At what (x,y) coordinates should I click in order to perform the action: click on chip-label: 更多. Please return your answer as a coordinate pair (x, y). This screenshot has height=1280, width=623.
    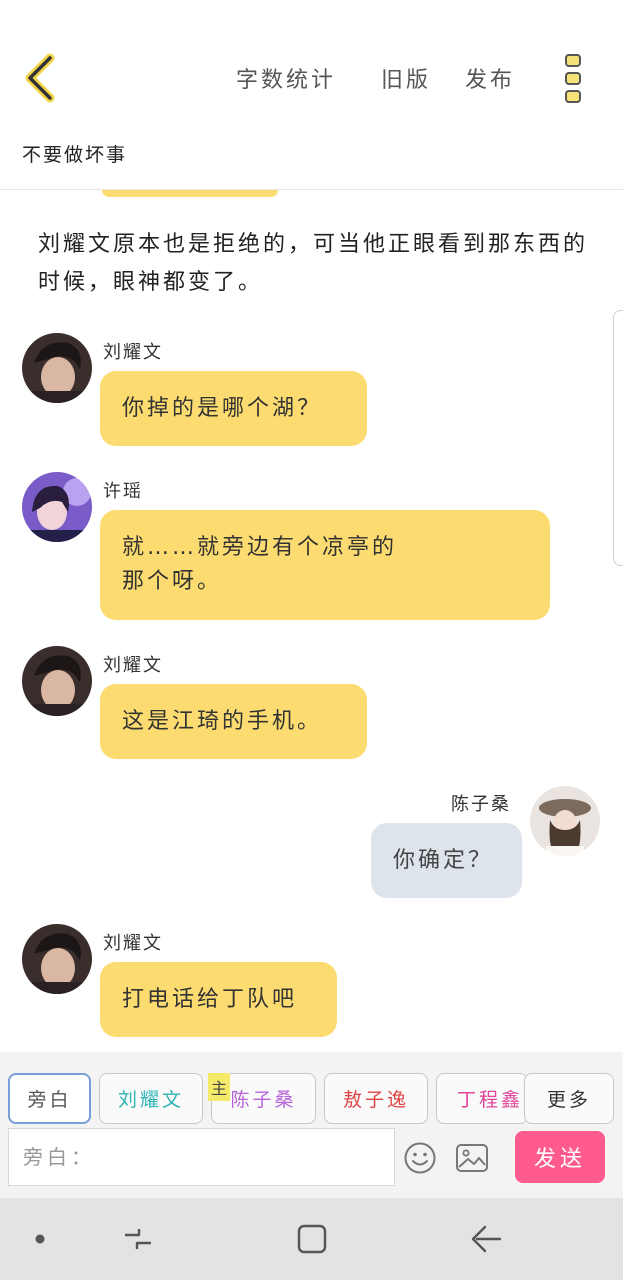
    Looking at the image, I should click on (568, 1100).